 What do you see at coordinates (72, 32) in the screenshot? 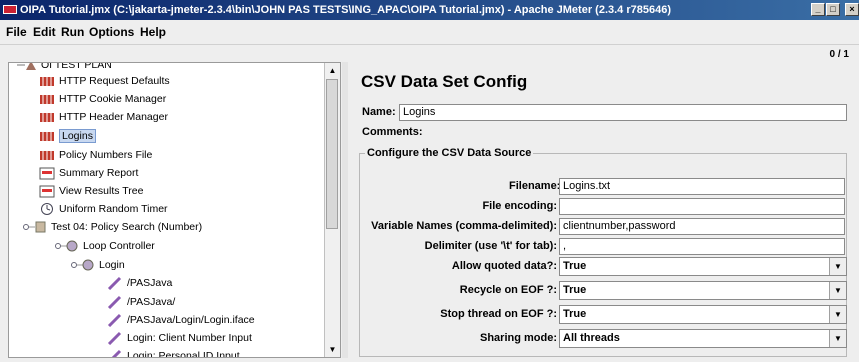
I see `menu-run: Run` at bounding box center [72, 32].